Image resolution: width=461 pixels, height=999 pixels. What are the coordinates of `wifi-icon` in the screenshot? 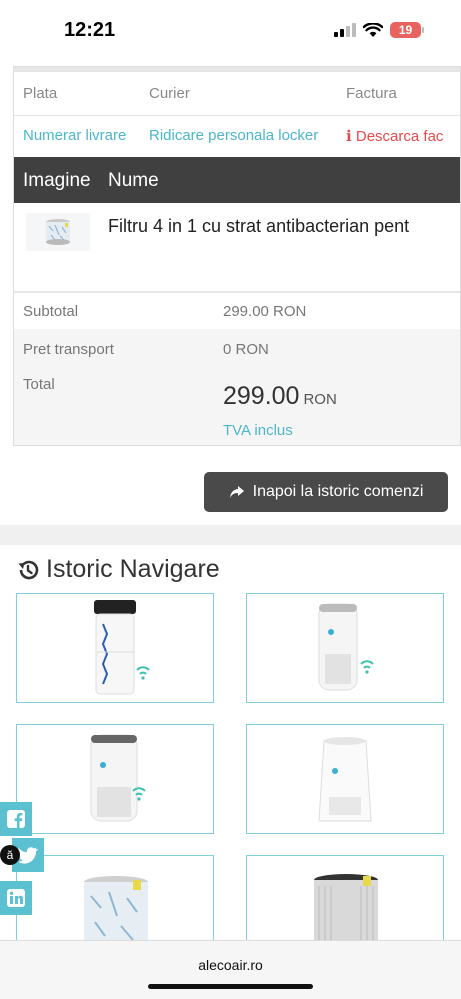 It's located at (373, 29).